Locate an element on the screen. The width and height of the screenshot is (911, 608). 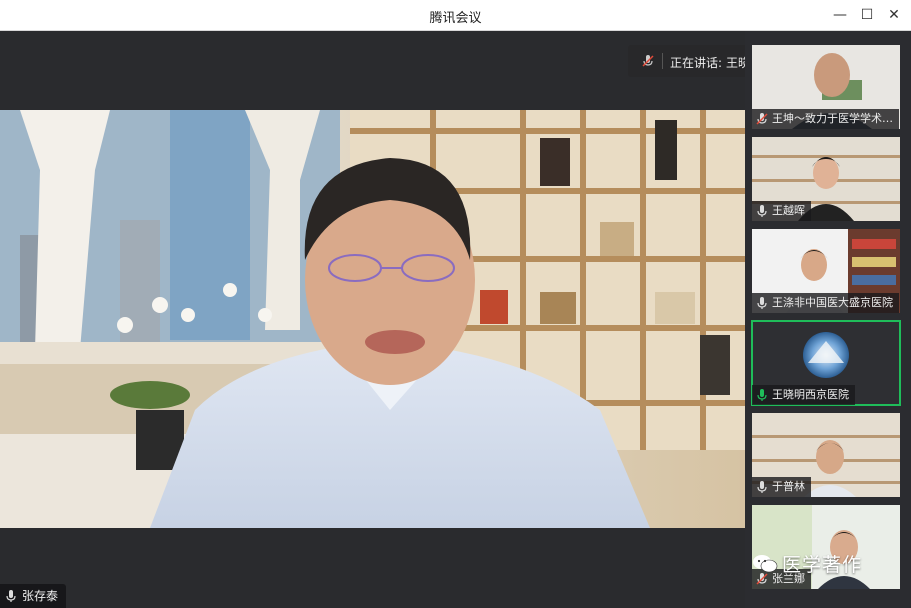
participant-name: 王涤非中国医大盛京医院 is located at coordinates (832, 302).